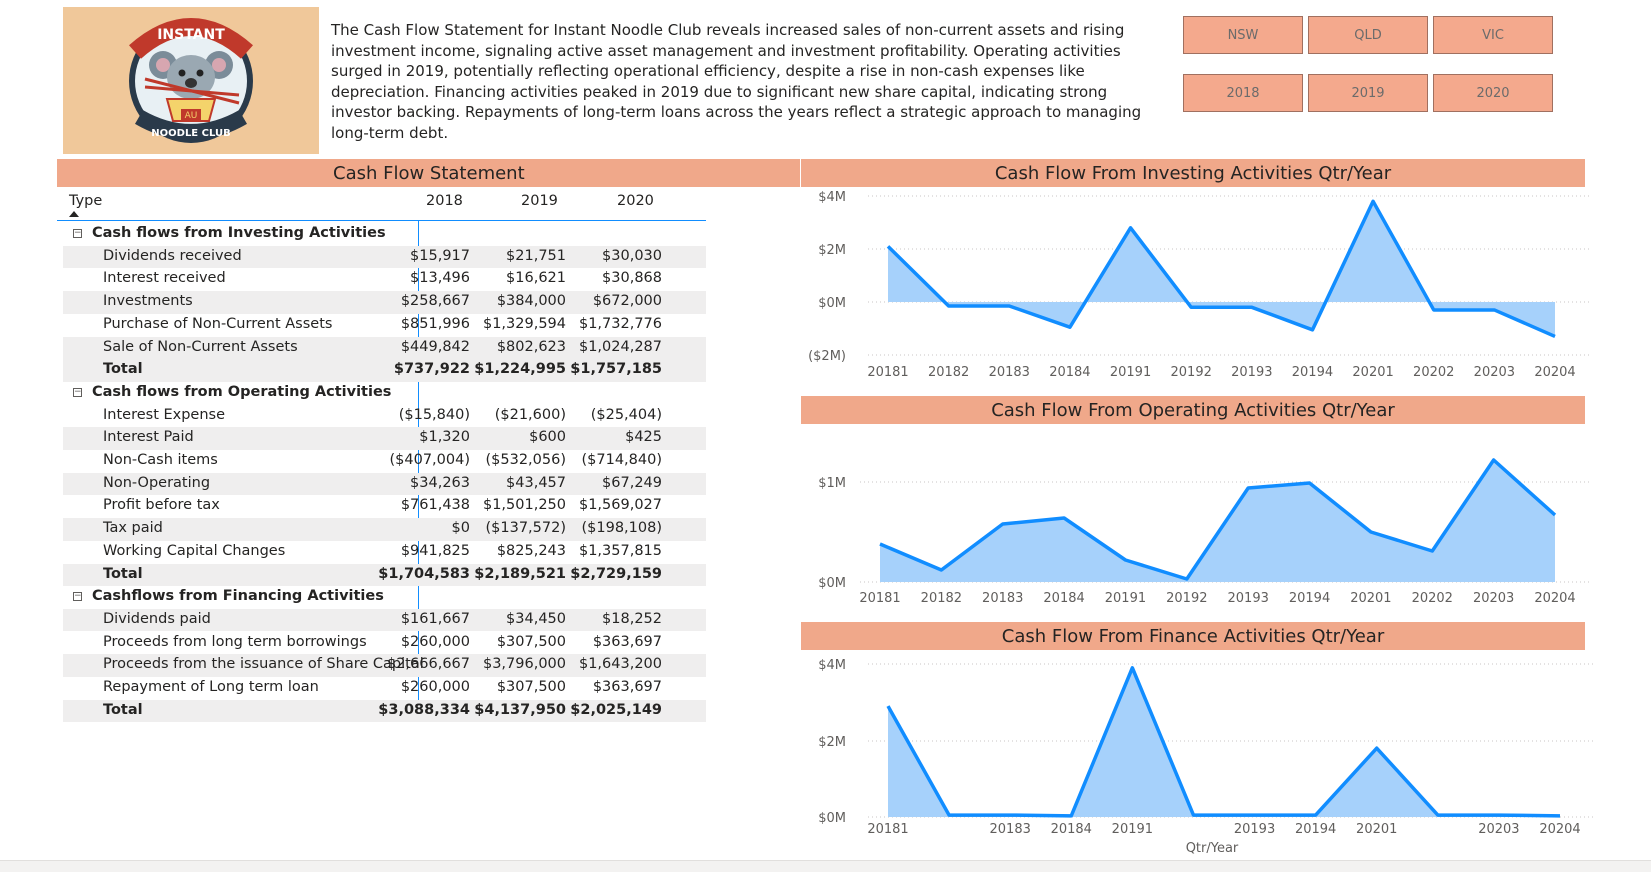  I want to click on y-tick-label: $1M, so click(832, 483).